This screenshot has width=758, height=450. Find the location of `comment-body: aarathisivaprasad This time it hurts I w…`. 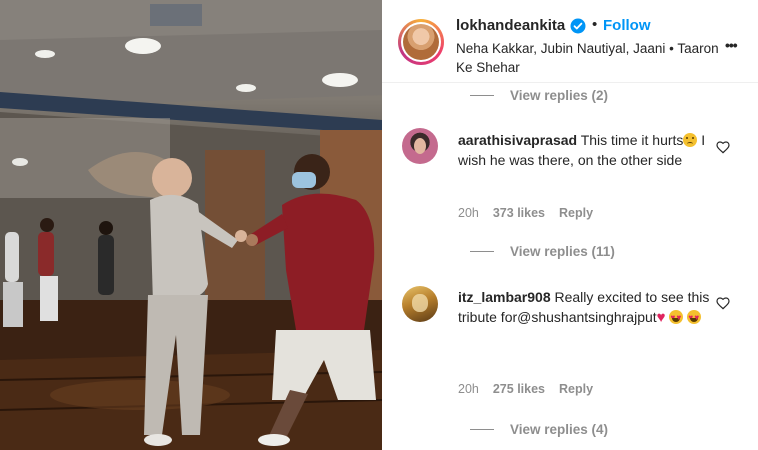

comment-body: aarathisivaprasad This time it hurts I w… is located at coordinates (584, 150).